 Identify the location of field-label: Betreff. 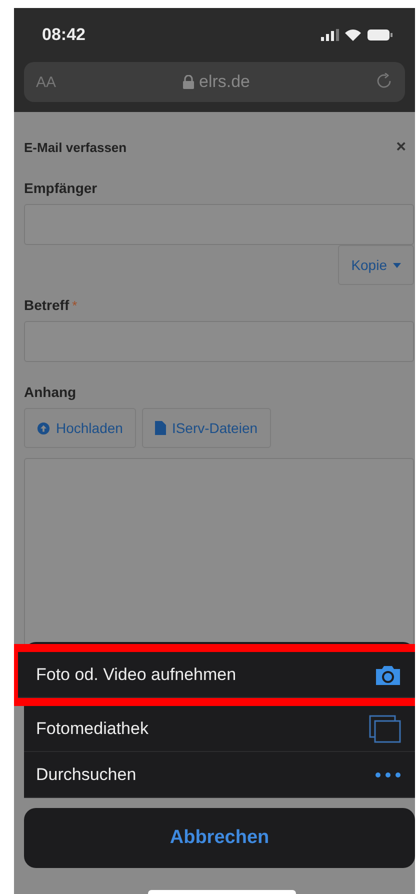
(47, 305).